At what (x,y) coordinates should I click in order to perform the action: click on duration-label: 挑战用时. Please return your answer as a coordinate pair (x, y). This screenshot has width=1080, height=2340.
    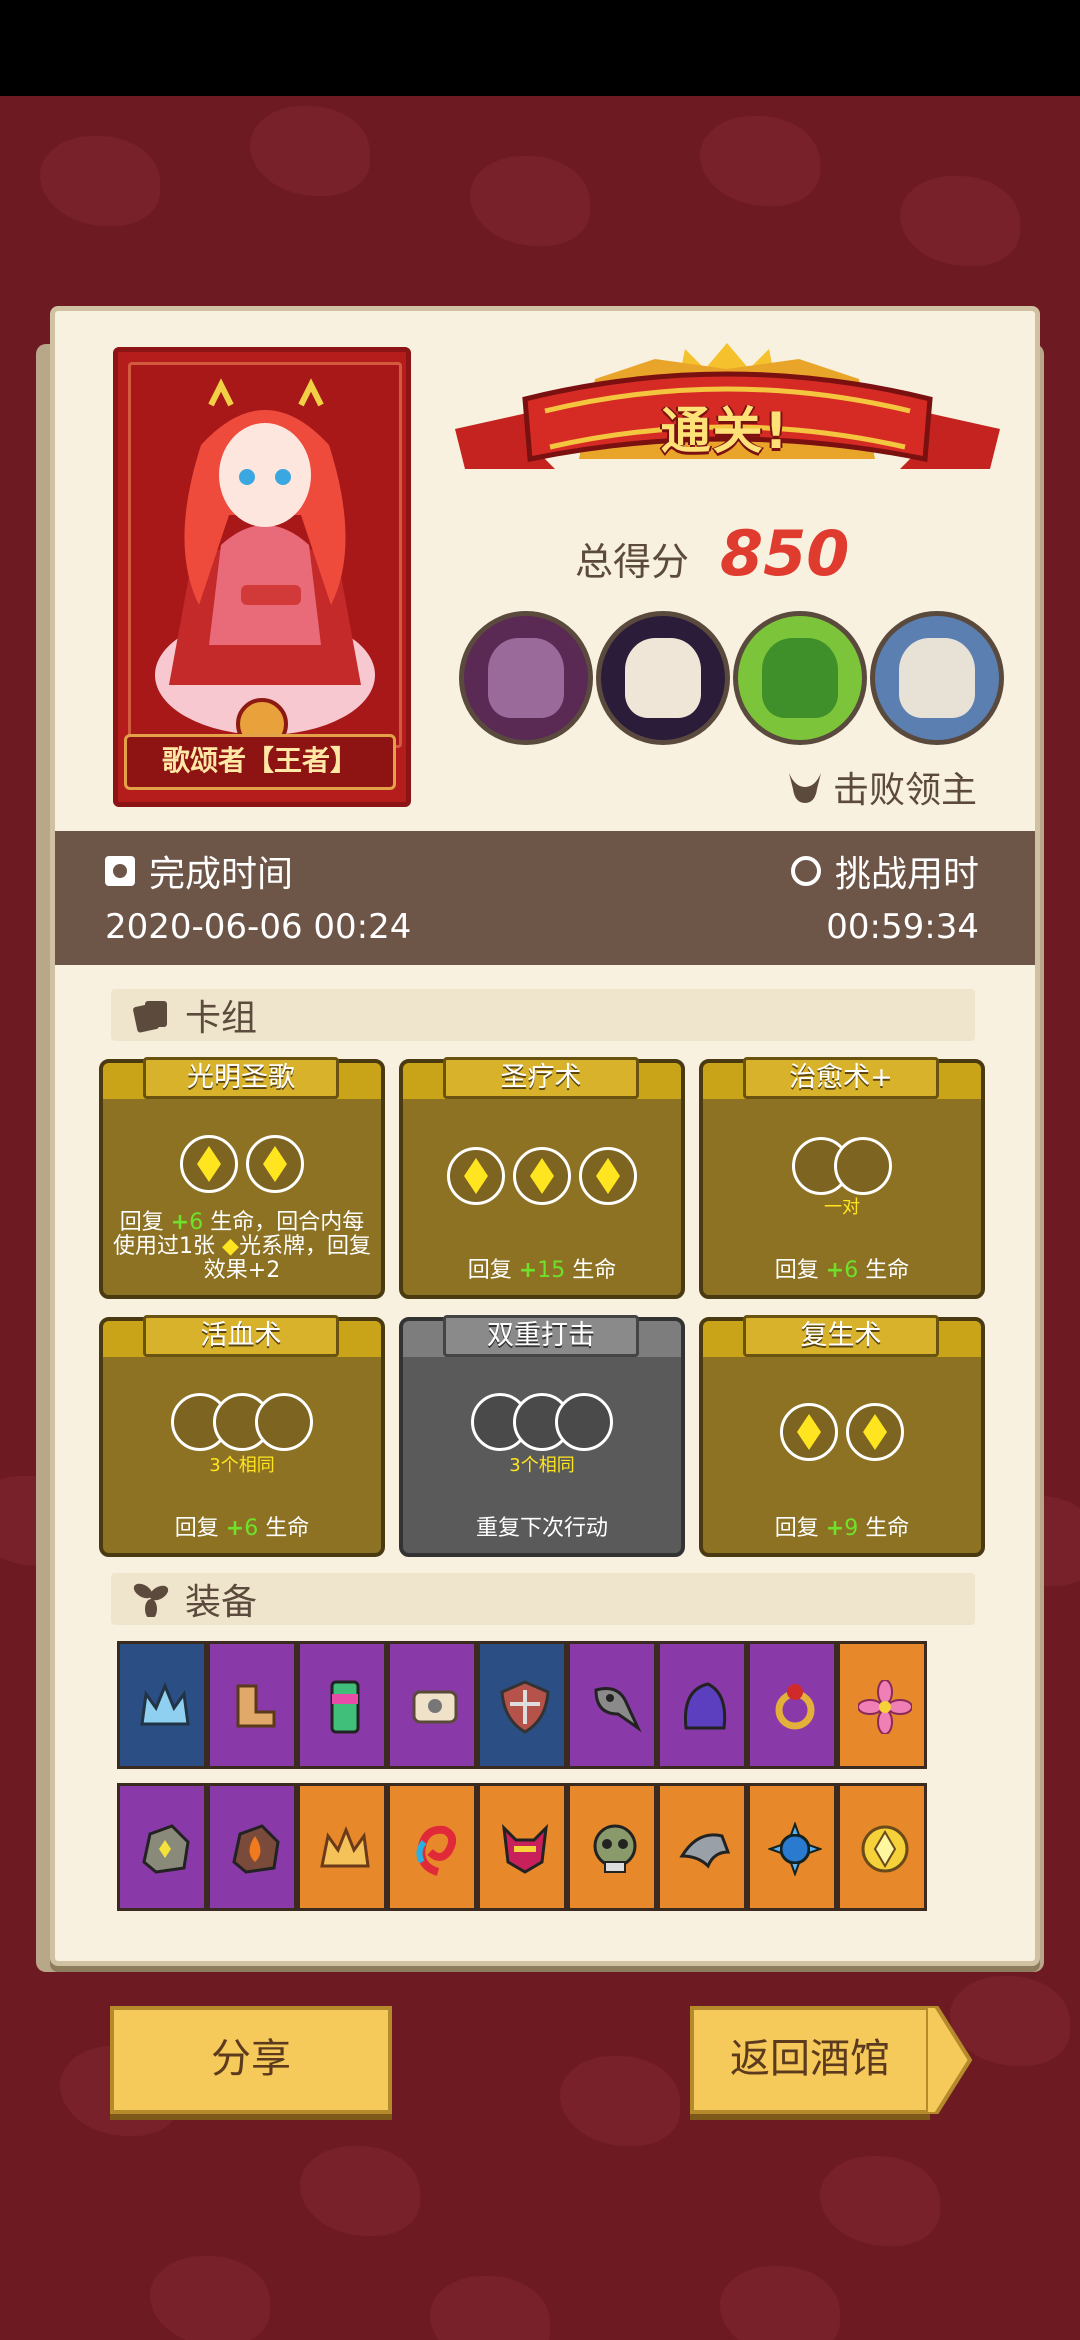
    Looking at the image, I should click on (906, 874).